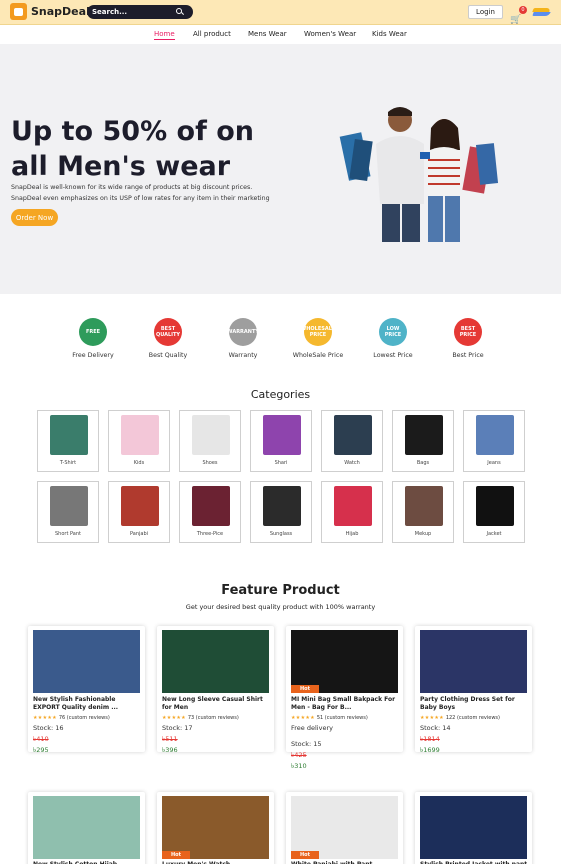 The height and width of the screenshot is (864, 561). What do you see at coordinates (68, 534) in the screenshot?
I see `category-label: Short Pant` at bounding box center [68, 534].